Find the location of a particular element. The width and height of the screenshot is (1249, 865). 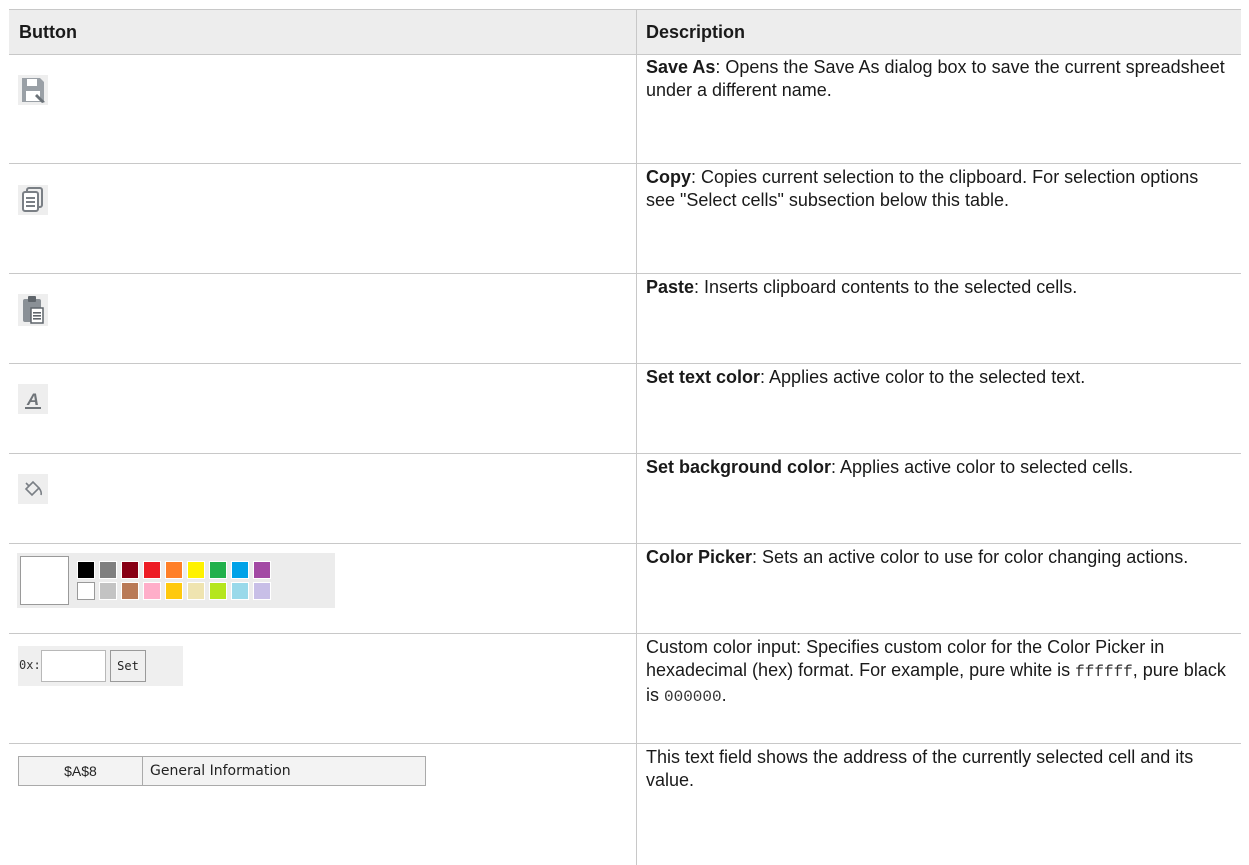

background-color-icon is located at coordinates (33, 489).